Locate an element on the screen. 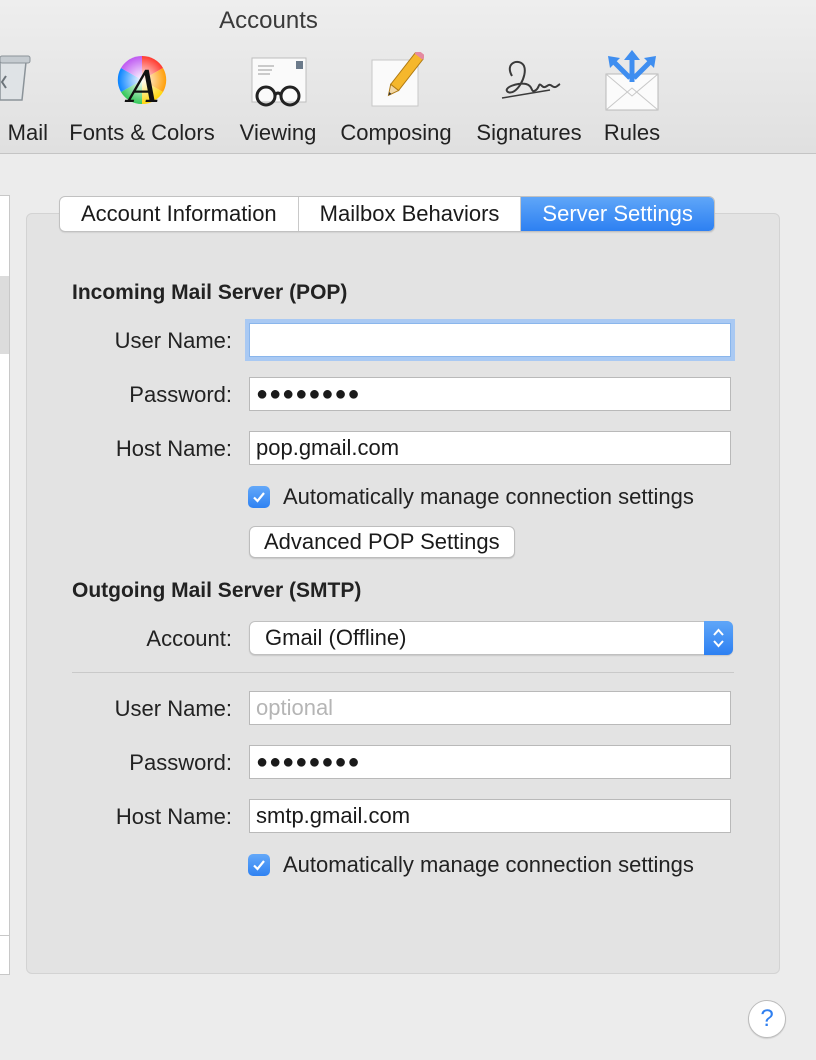 This screenshot has width=816, height=1060. section-divider is located at coordinates (403, 672).